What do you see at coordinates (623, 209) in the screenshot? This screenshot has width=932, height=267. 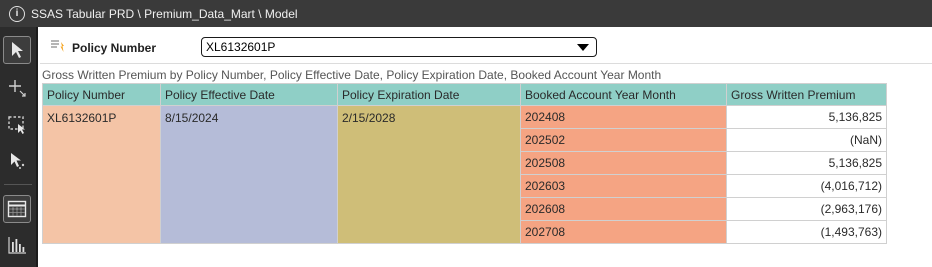 I see `cell-booked-month: 202608` at bounding box center [623, 209].